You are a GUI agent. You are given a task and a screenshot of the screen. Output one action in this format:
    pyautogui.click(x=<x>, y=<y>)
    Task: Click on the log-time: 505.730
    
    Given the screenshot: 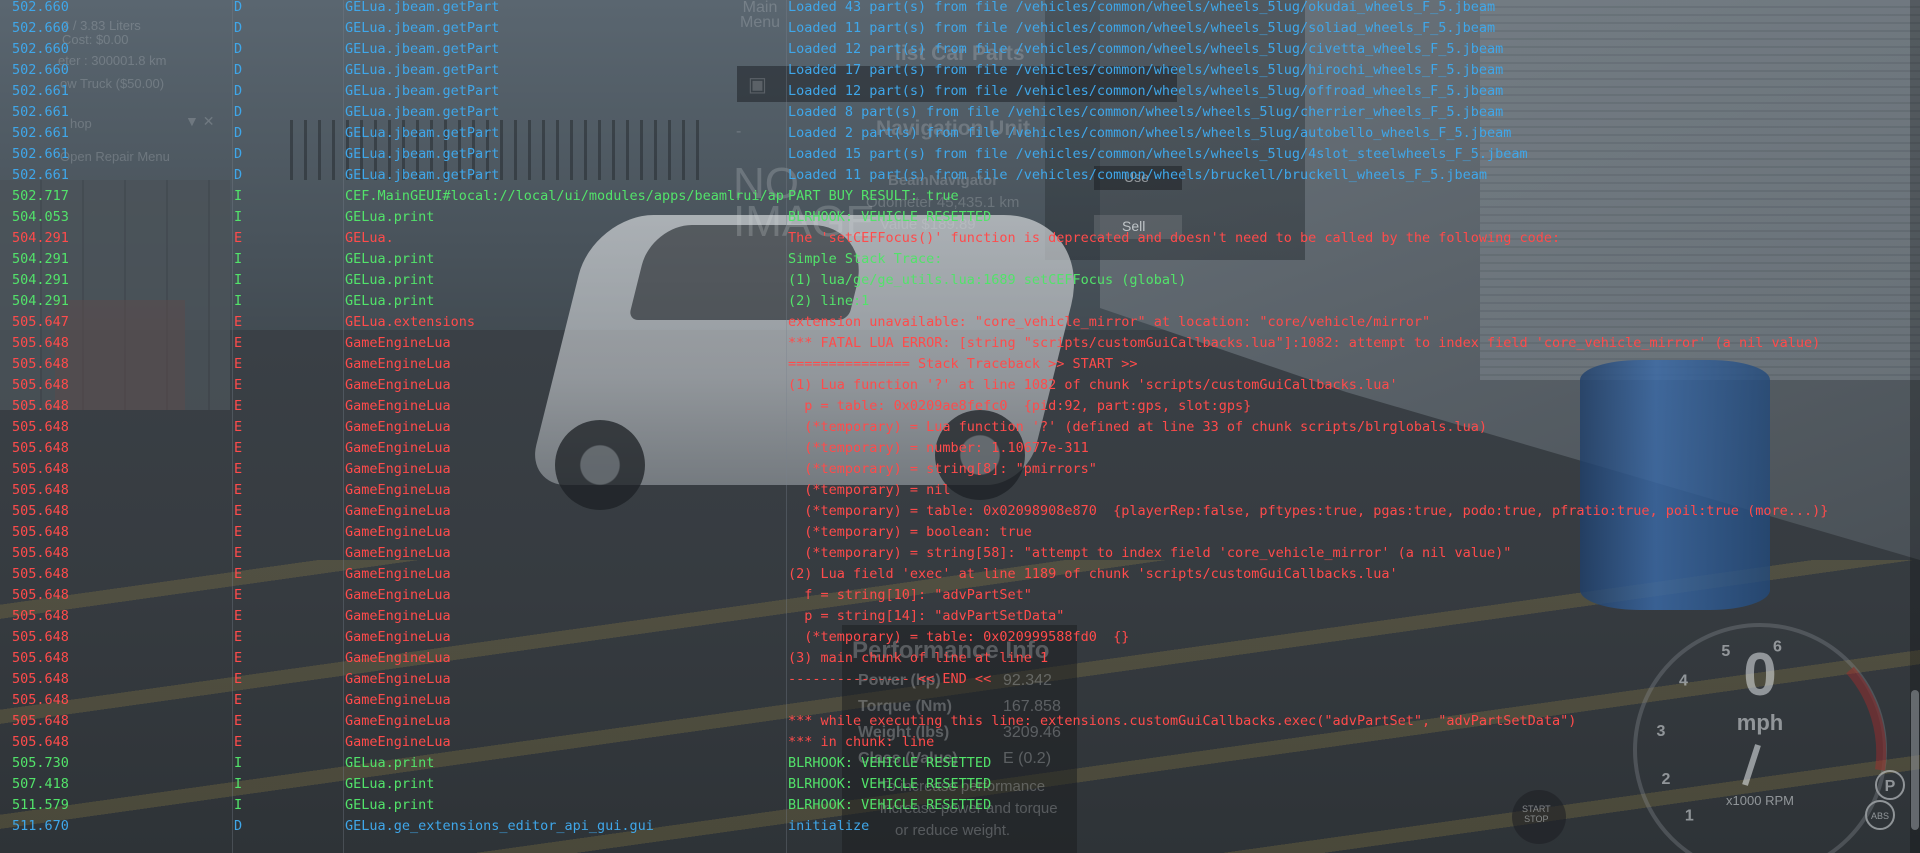 What is the action you would take?
    pyautogui.click(x=40, y=763)
    